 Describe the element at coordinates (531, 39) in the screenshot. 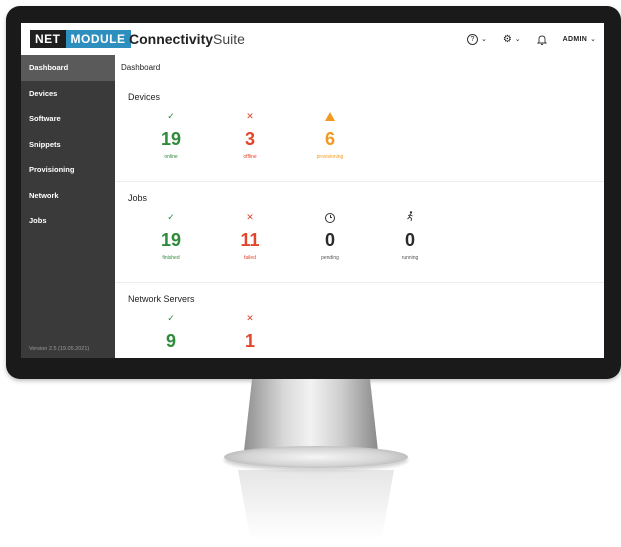

I see `header-actions: ? ⌄ ⚙ ⌄ ADMIN ⌄` at that location.